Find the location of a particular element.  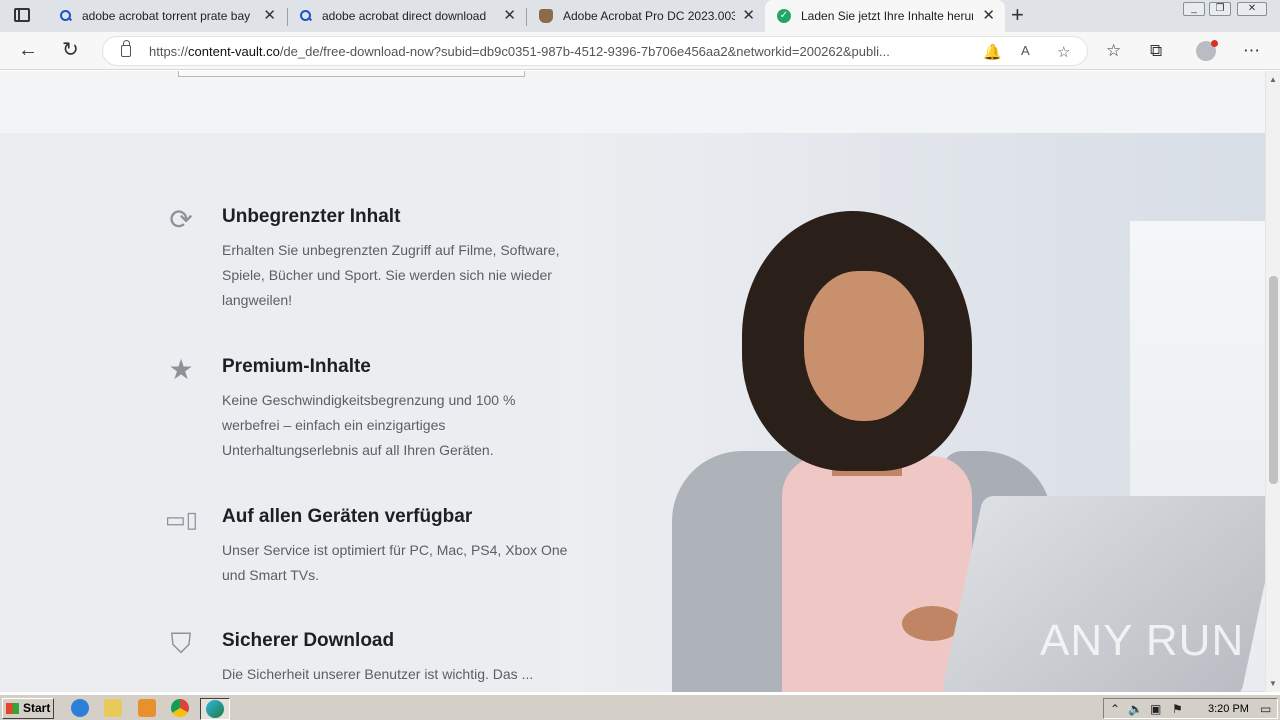

read-aloud-icon: A is located at coordinates (1025, 50).